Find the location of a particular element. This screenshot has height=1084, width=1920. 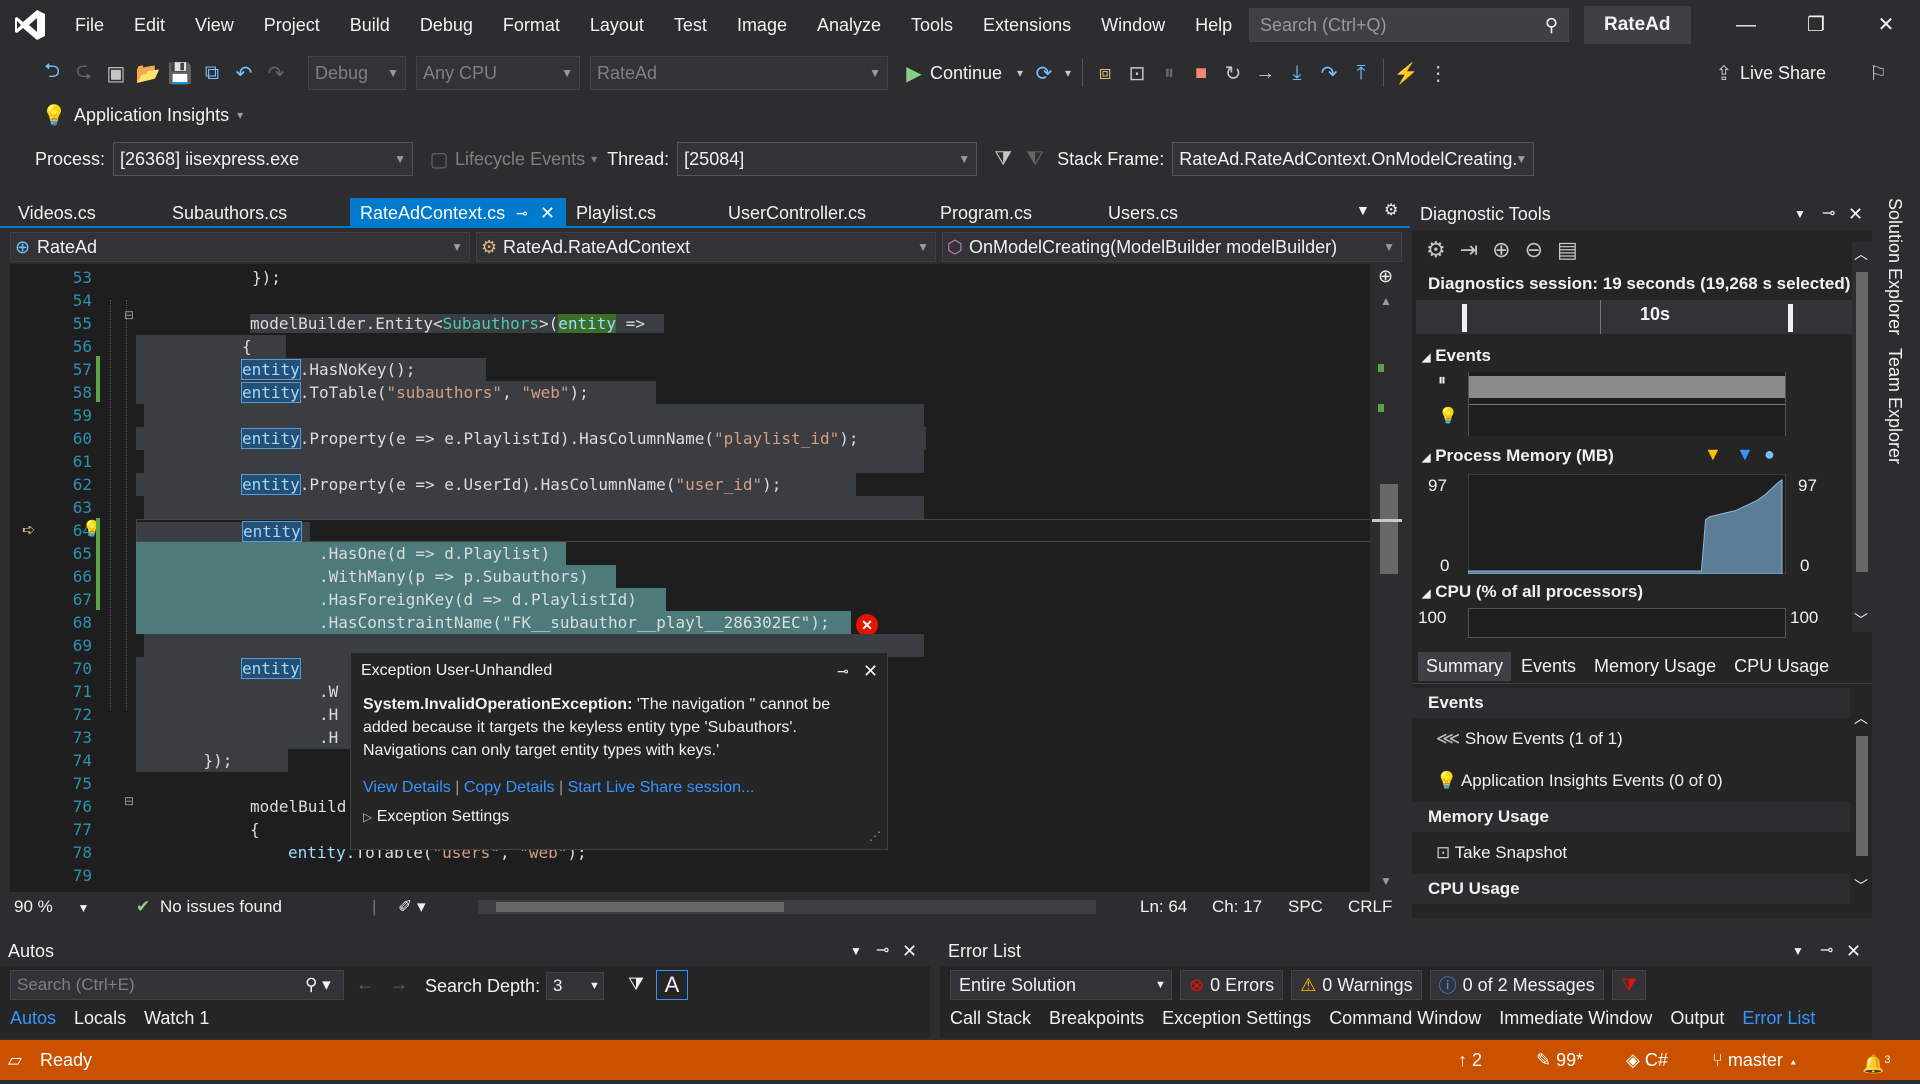

share-icon: ⇪ is located at coordinates (1724, 73).